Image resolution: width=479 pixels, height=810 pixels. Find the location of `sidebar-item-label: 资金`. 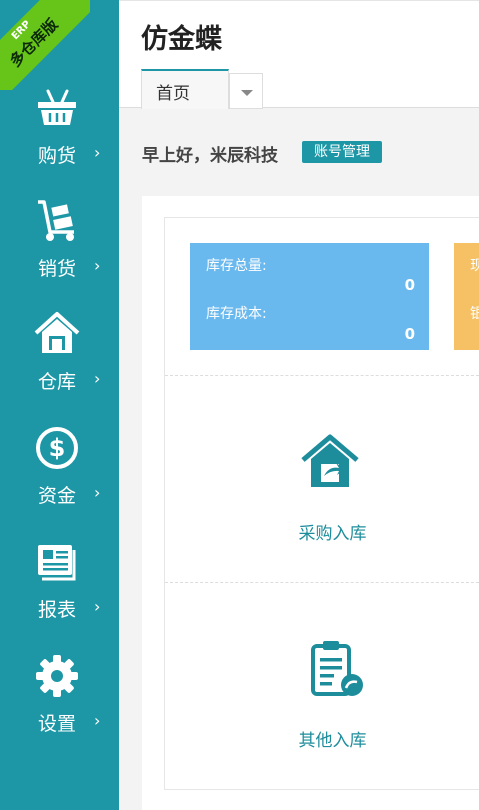

sidebar-item-label: 资金 is located at coordinates (57, 496).